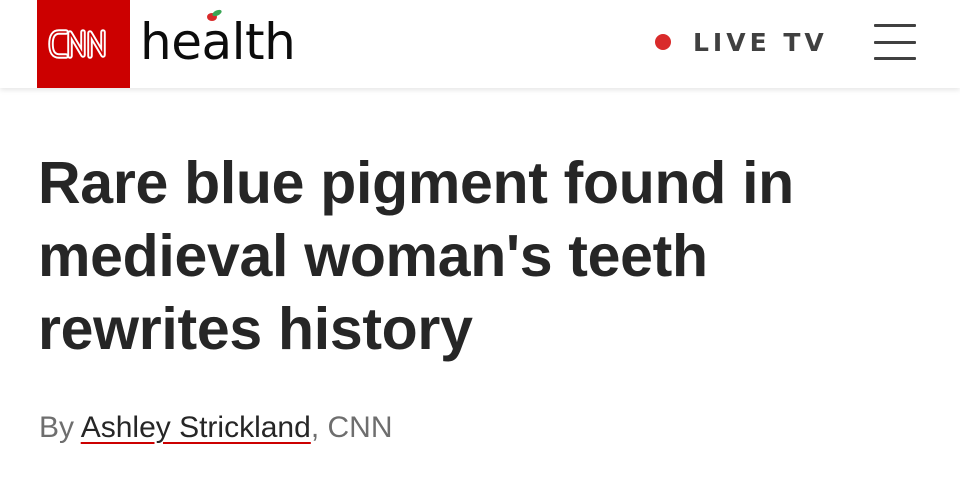 Image resolution: width=960 pixels, height=483 pixels. Describe the element at coordinates (351, 427) in the screenshot. I see `byline-suffix: , CNN` at that location.